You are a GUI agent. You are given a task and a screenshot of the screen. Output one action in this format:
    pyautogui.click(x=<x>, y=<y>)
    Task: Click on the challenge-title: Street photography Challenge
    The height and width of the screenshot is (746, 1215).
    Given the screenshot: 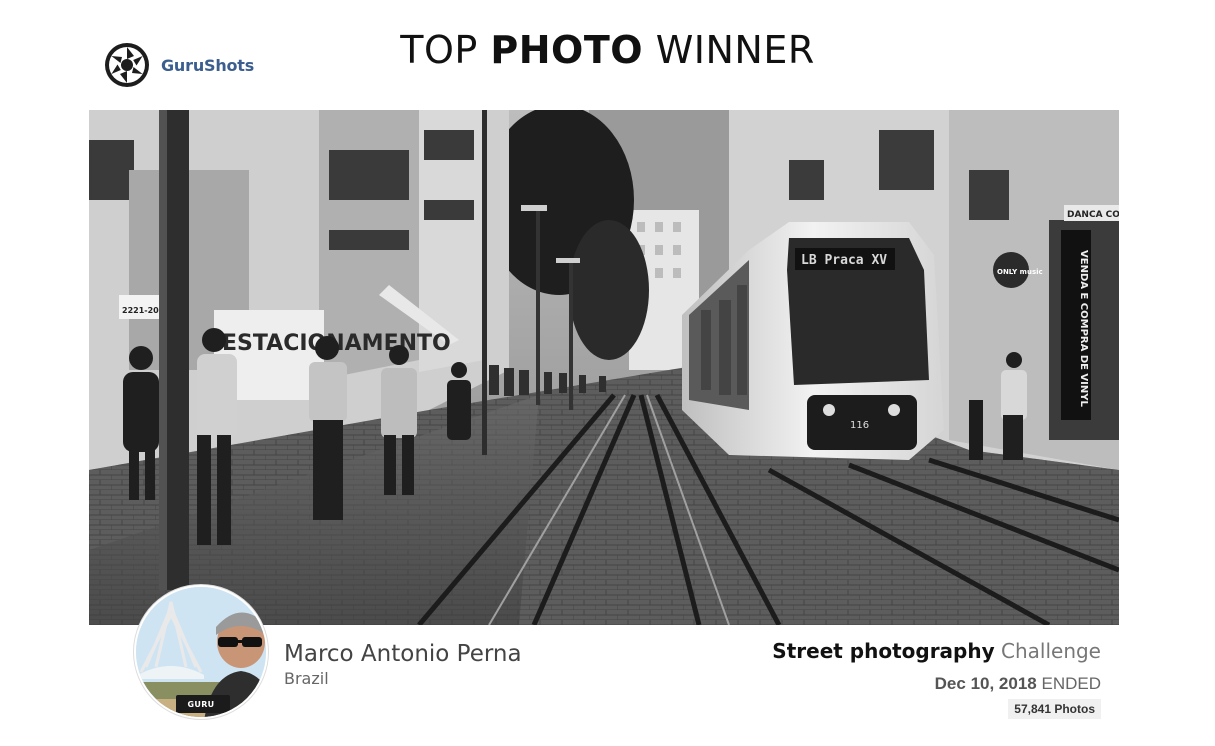 What is the action you would take?
    pyautogui.click(x=936, y=651)
    